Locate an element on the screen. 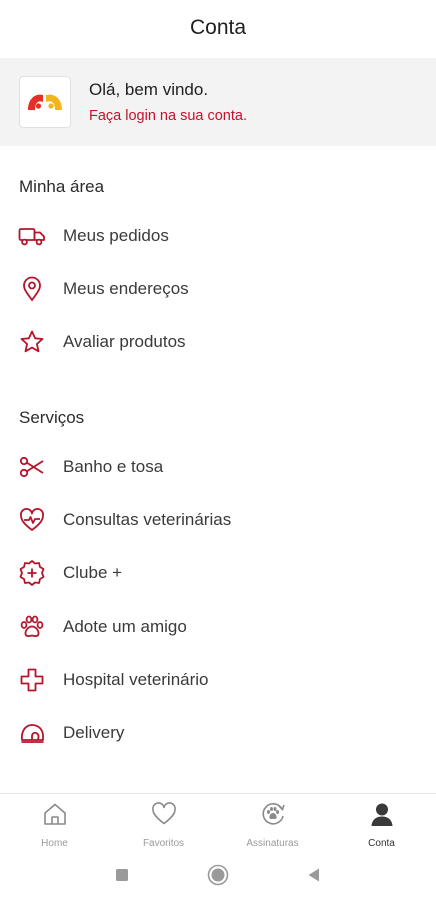  menu-item-club: Clube + is located at coordinates (218, 573).